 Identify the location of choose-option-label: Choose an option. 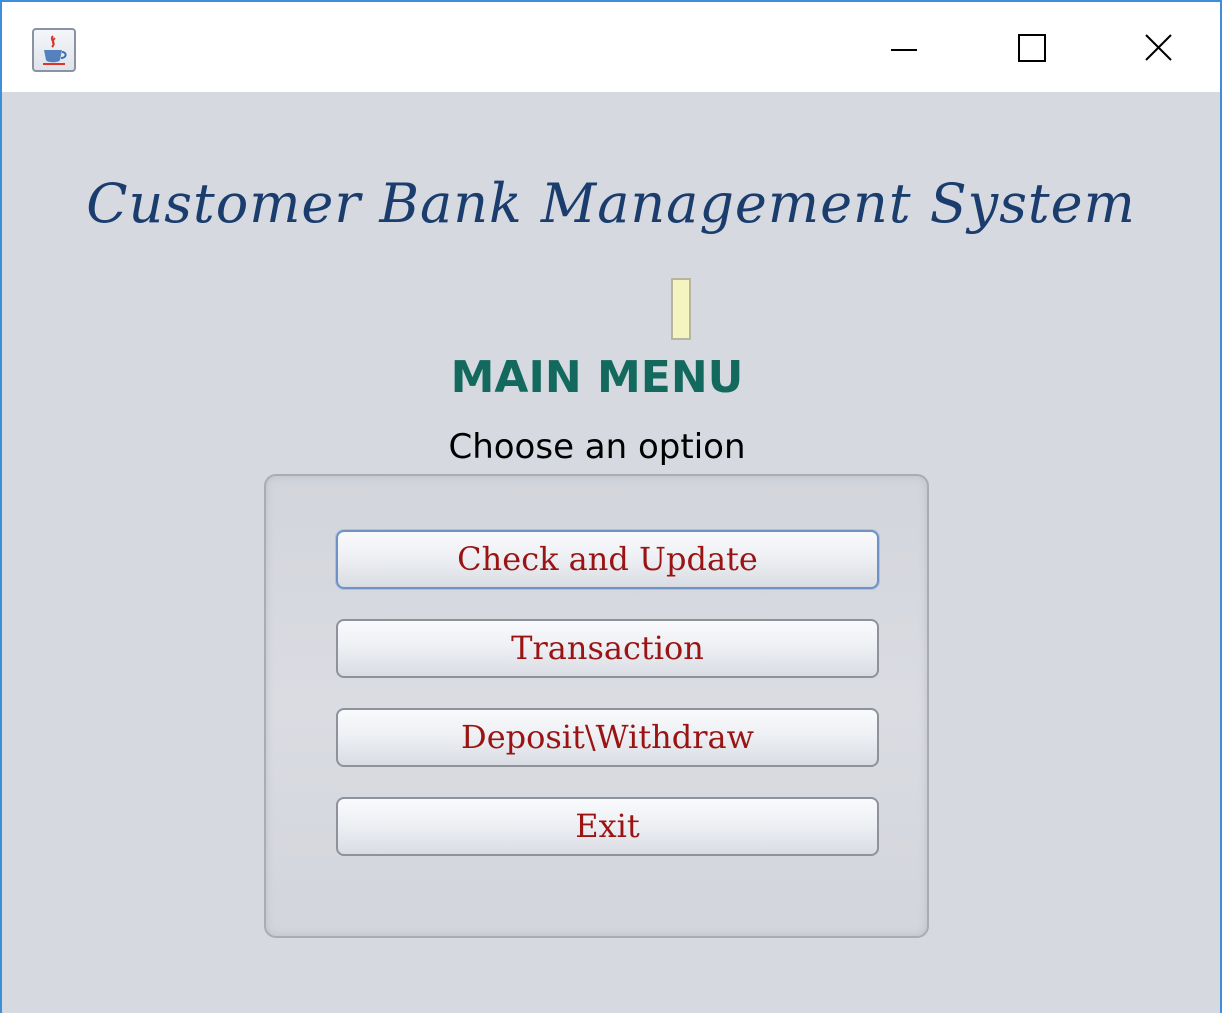
(597, 447).